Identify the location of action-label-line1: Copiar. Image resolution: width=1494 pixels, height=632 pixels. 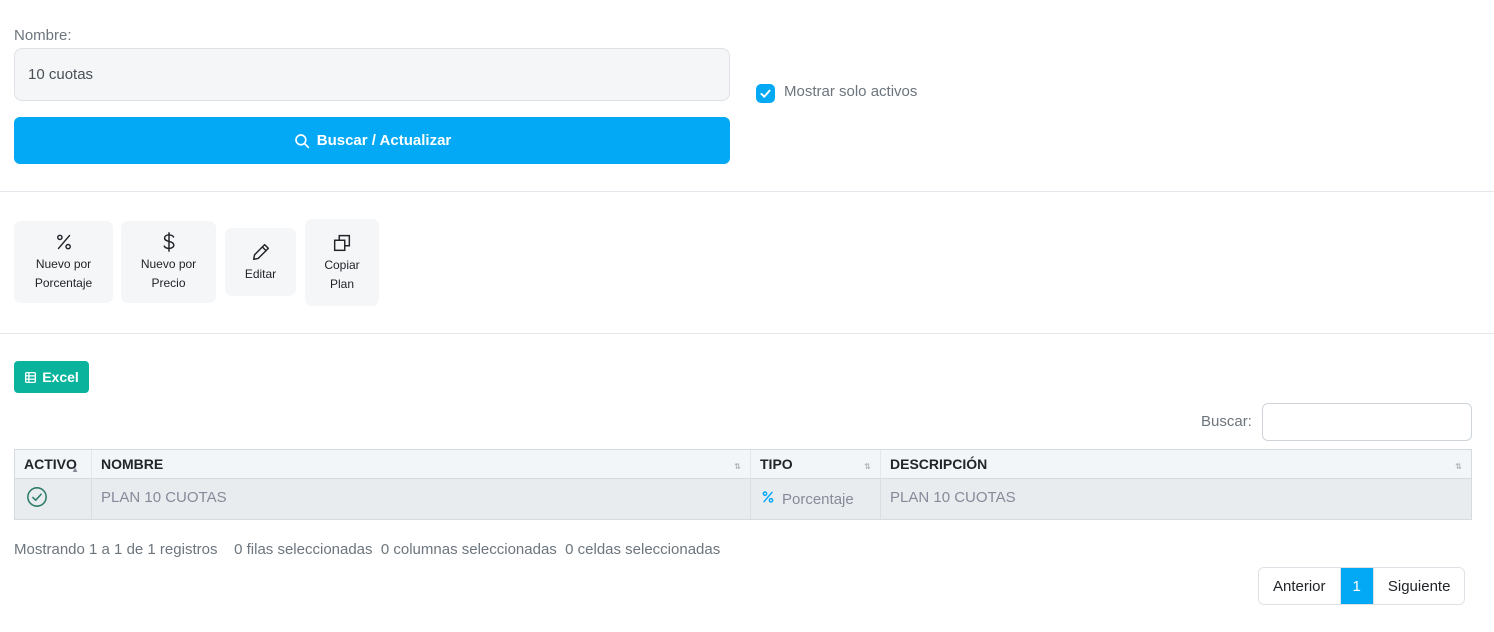
(342, 264).